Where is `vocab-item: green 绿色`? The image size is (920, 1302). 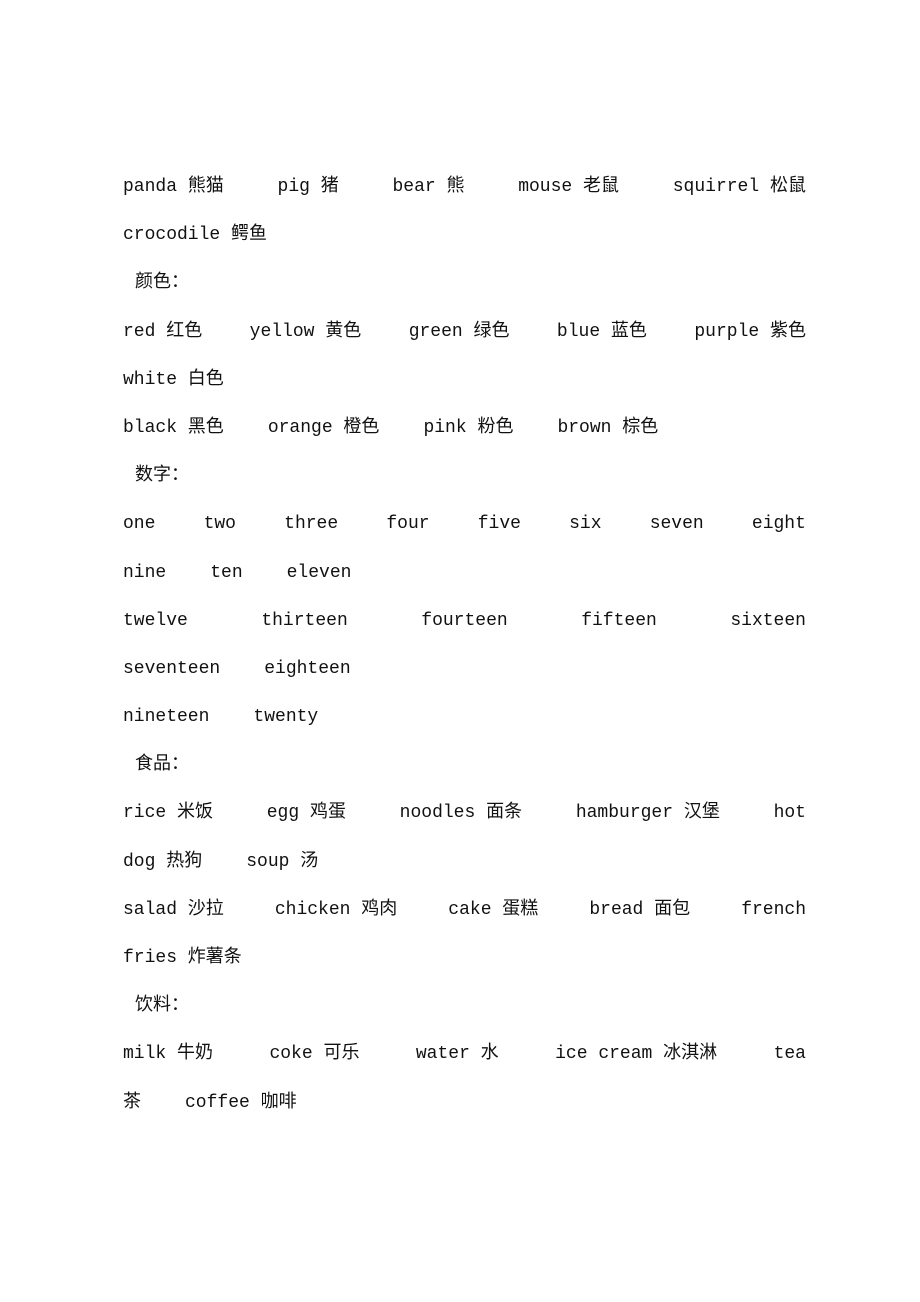 vocab-item: green 绿色 is located at coordinates (459, 331).